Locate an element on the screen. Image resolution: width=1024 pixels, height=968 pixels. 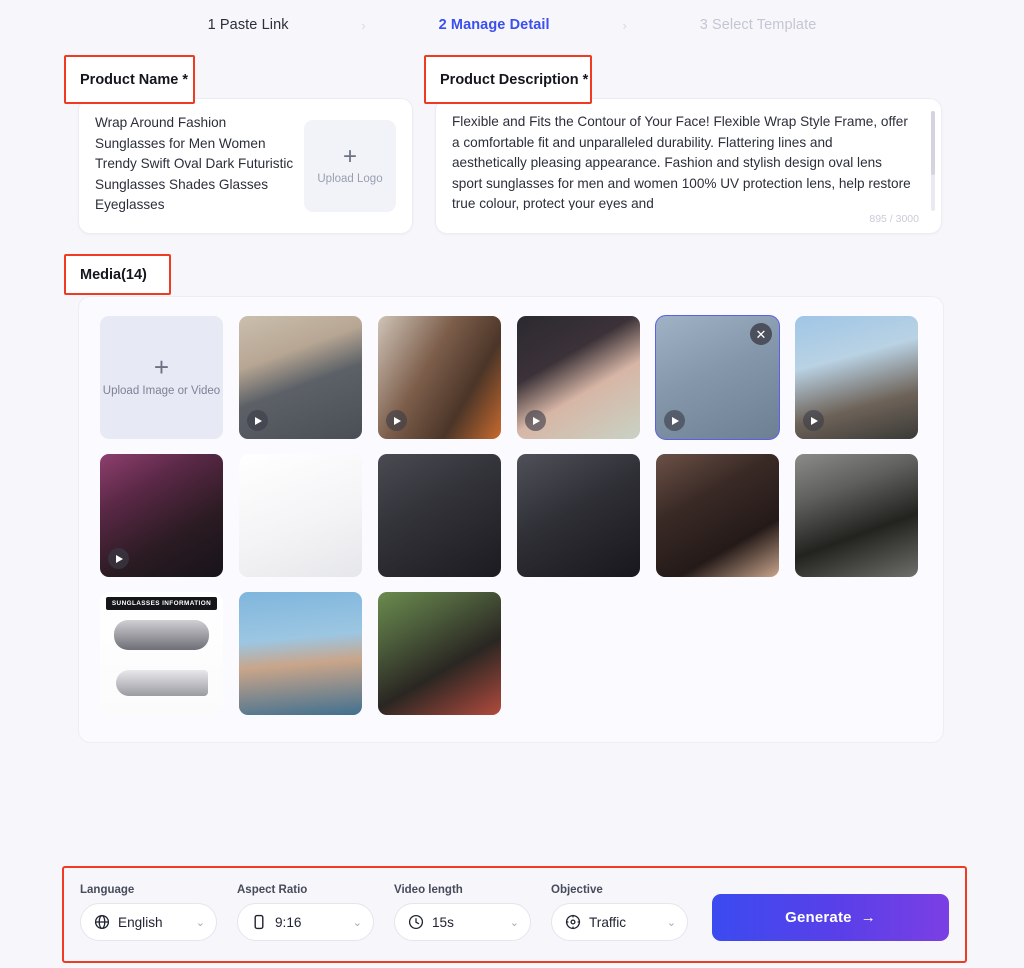
aspect-ratio-label: Aspect Ratio is located at coordinates (272, 890).